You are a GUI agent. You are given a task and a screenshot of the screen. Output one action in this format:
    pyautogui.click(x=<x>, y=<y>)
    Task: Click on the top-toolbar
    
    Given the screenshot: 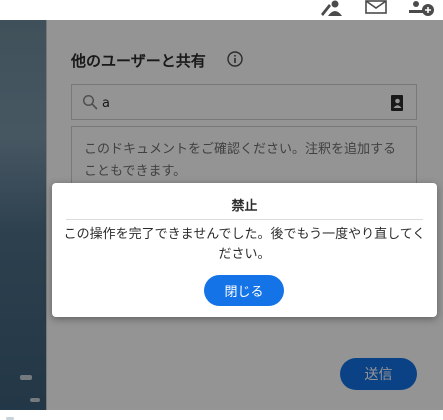 What is the action you would take?
    pyautogui.click(x=221, y=10)
    